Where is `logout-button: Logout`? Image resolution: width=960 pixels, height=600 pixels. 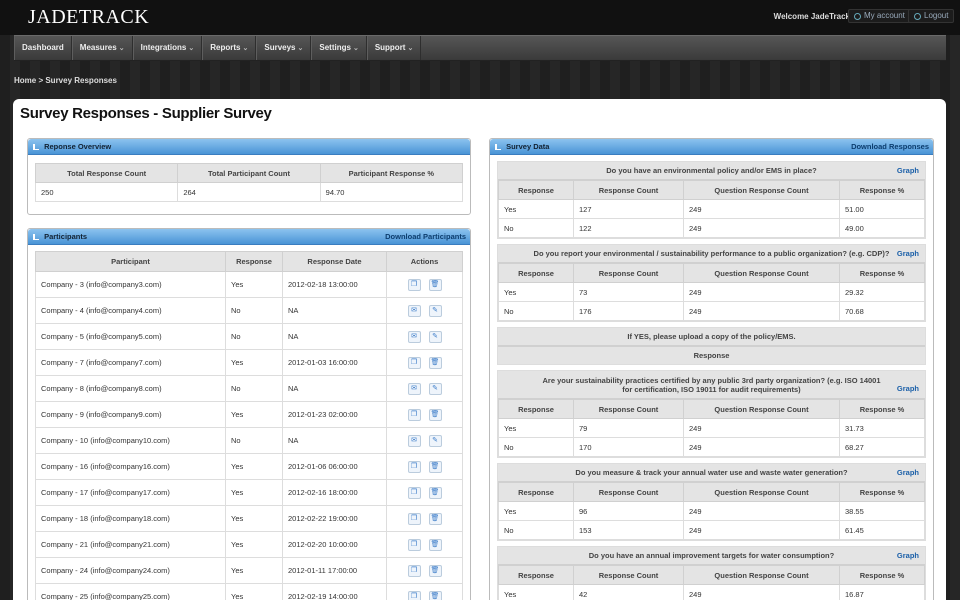 logout-button: Logout is located at coordinates (931, 16).